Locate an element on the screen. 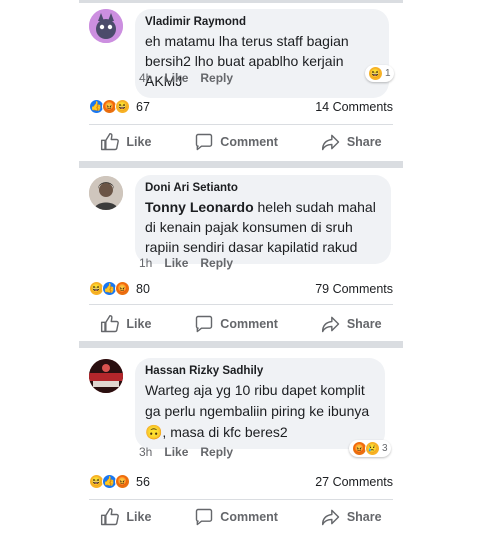  comment-time: 4h is located at coordinates (146, 78).